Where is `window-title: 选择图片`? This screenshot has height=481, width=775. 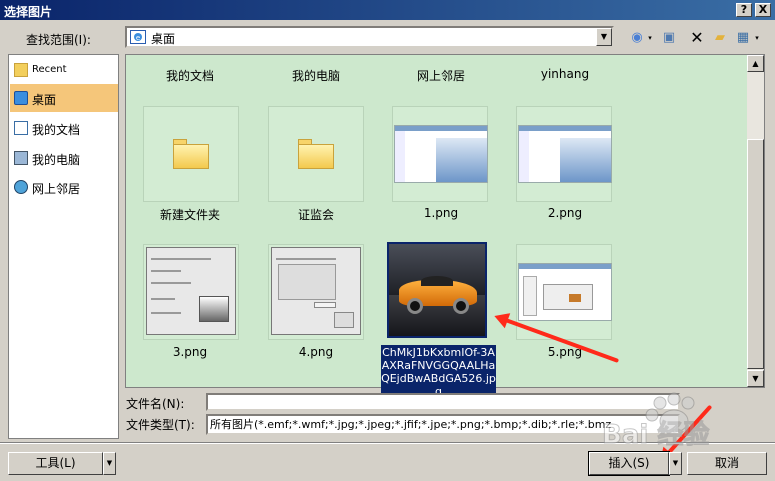
window-title: 选择图片 is located at coordinates (28, 12).